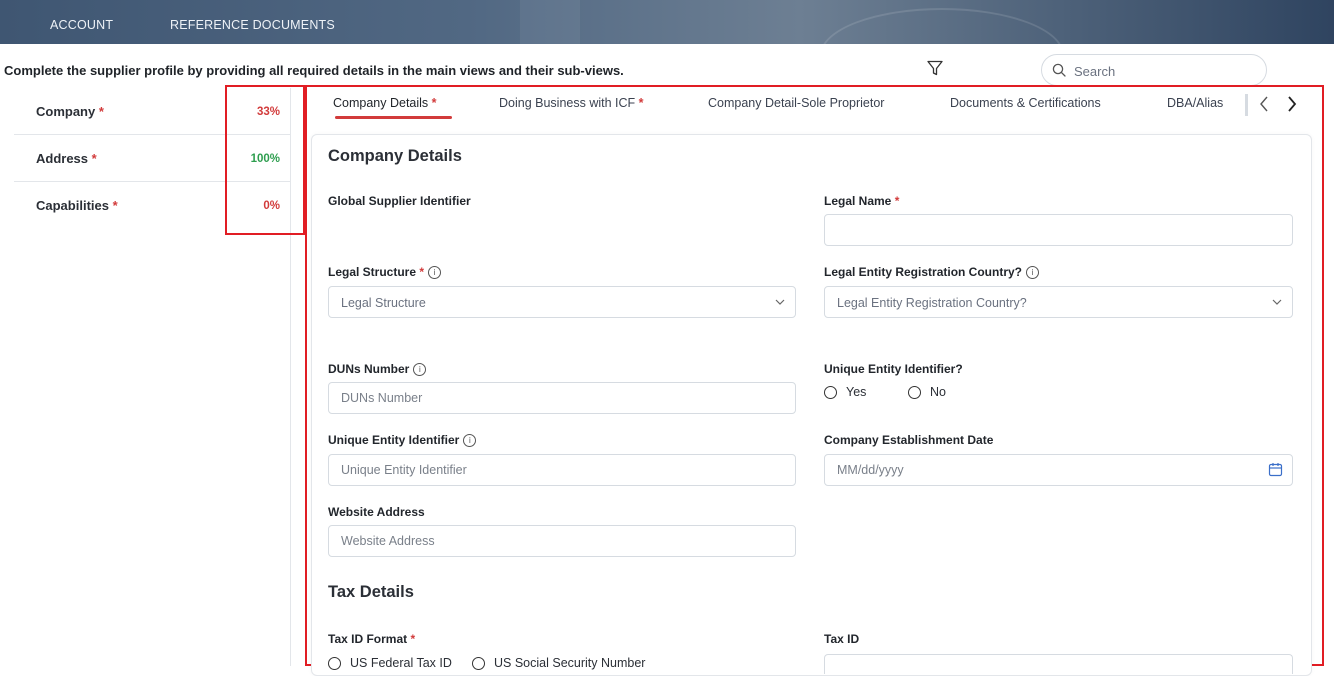  I want to click on search-box, so click(1154, 70).